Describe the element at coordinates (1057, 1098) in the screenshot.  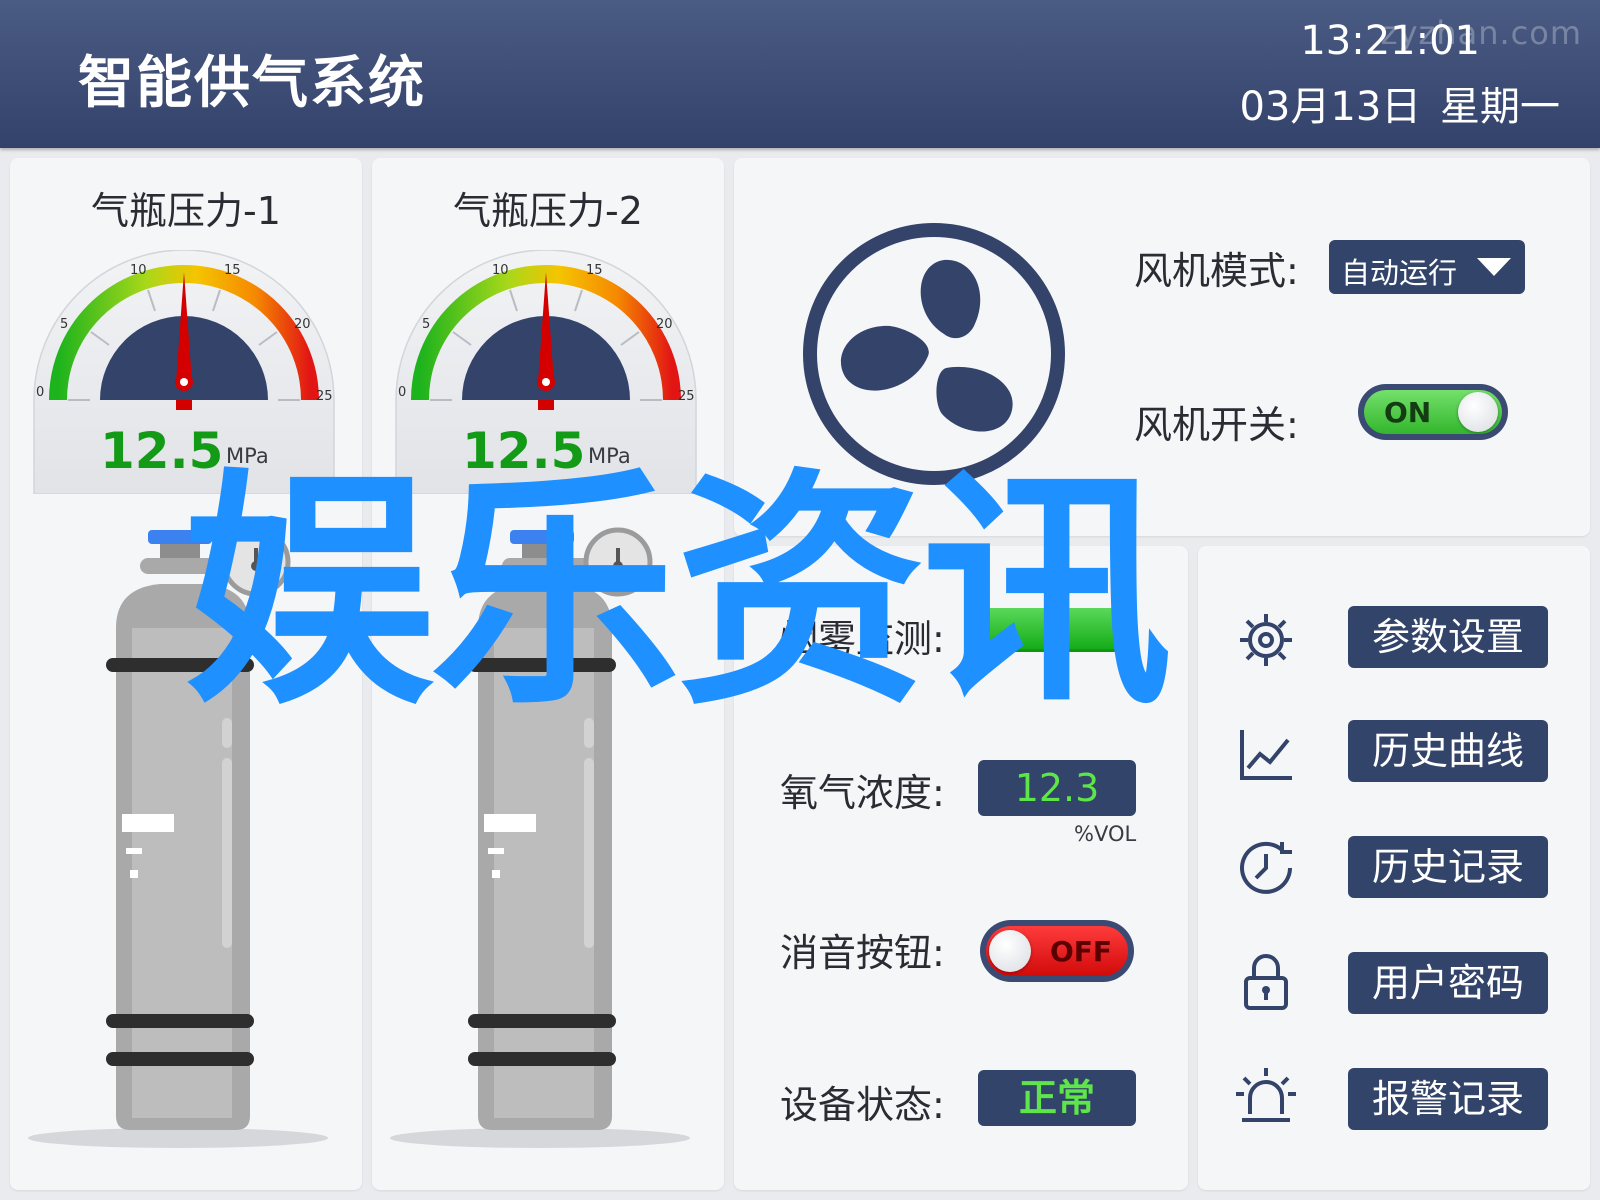
I see `status-value: 正常` at that location.